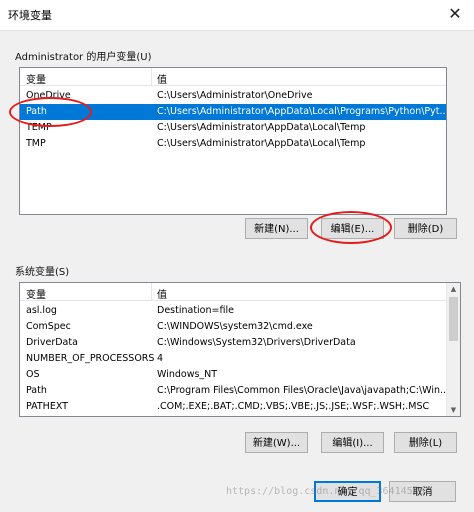  I want to click on scroll-up-arrow-icon: ▲, so click(453, 289).